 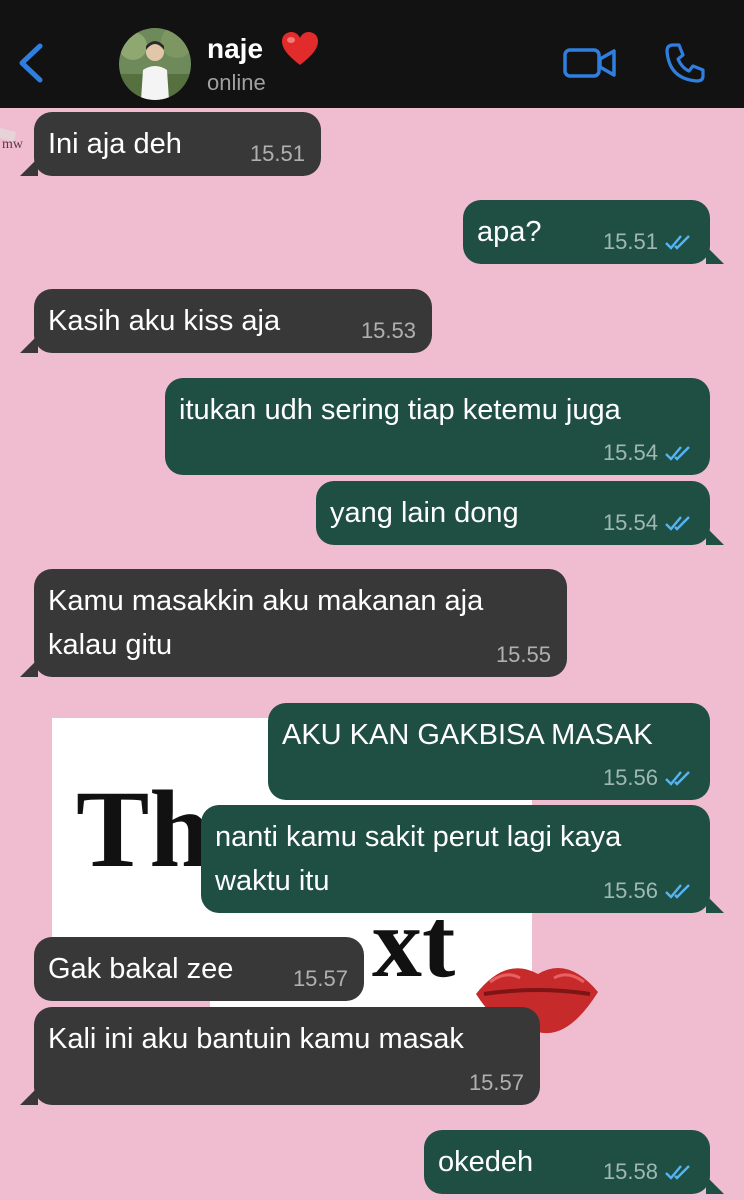 What do you see at coordinates (400, 410) in the screenshot?
I see `message-text: itukan udh sering tiap ketemu juga` at bounding box center [400, 410].